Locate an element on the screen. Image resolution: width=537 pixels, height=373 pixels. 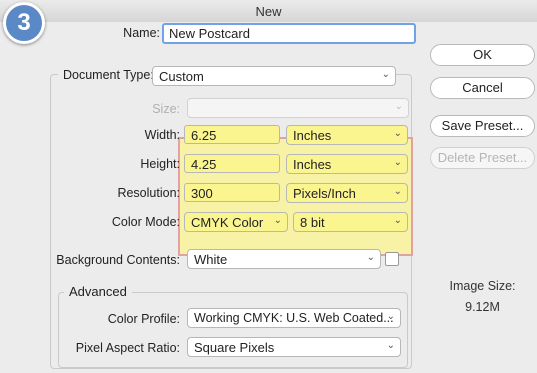
background-contents-value: White is located at coordinates (211, 259).